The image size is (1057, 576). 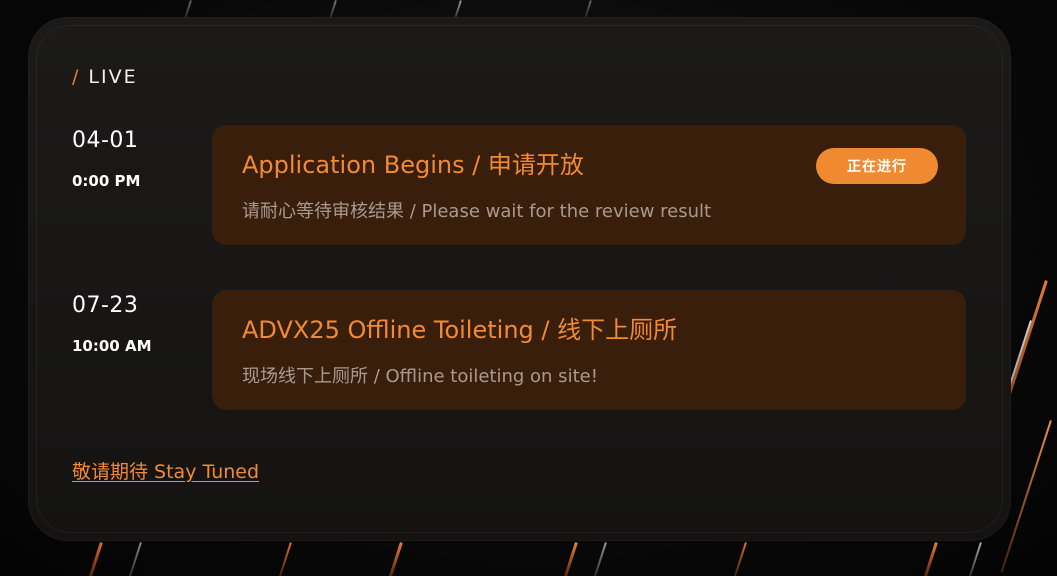 I want to click on status-badge: 正在进行, so click(x=877, y=166).